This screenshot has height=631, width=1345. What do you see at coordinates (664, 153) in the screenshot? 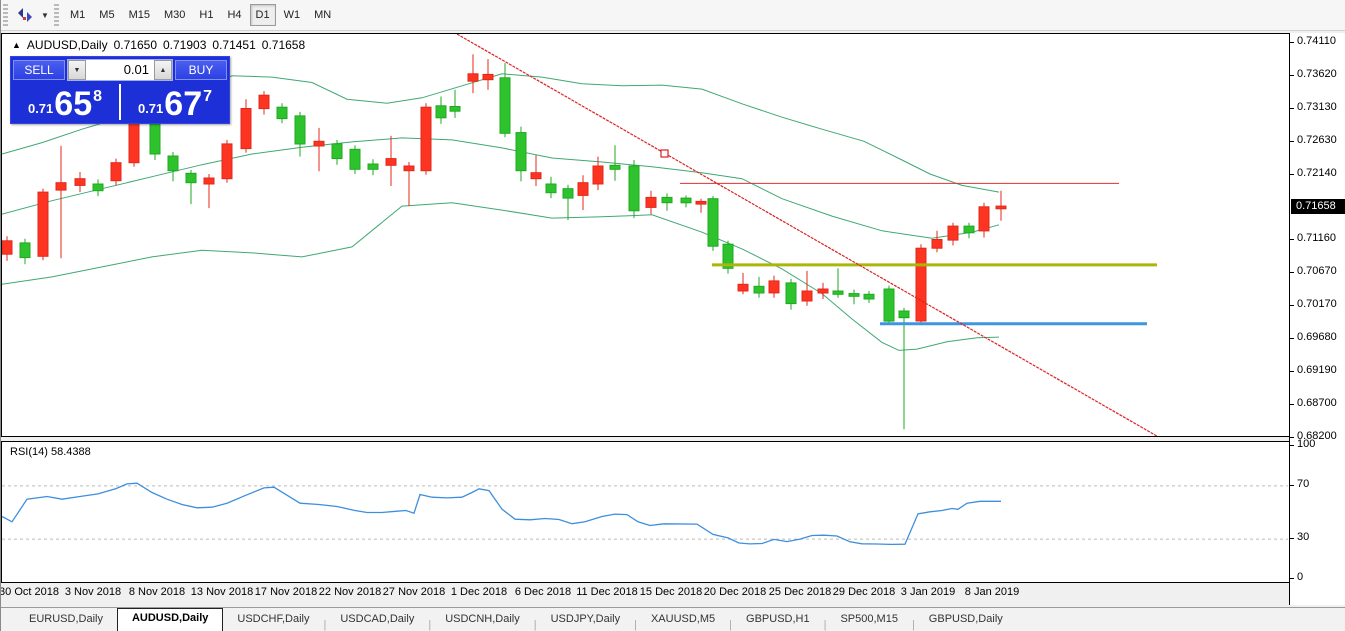
I see `trendline-handle` at bounding box center [664, 153].